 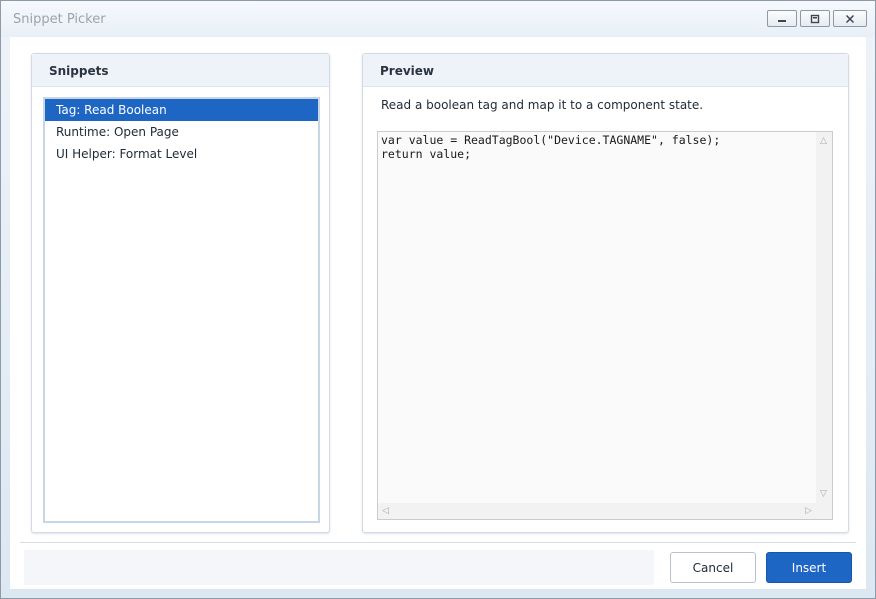 What do you see at coordinates (823, 141) in the screenshot?
I see `scroll-up-icon: △` at bounding box center [823, 141].